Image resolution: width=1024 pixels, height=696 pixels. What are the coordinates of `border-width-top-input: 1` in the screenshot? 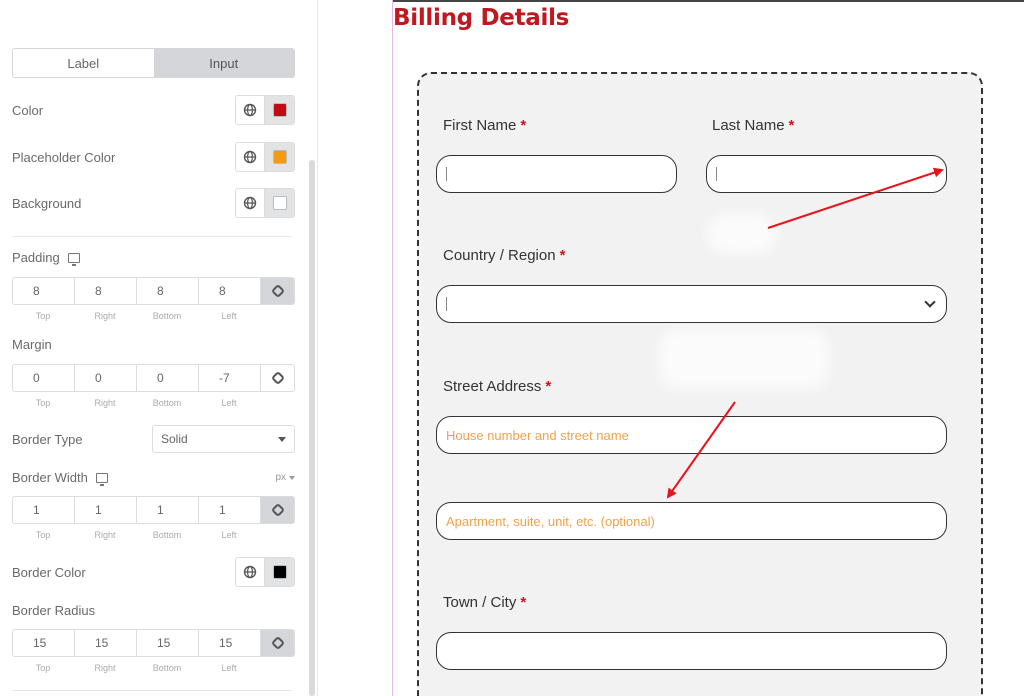 It's located at (44, 510).